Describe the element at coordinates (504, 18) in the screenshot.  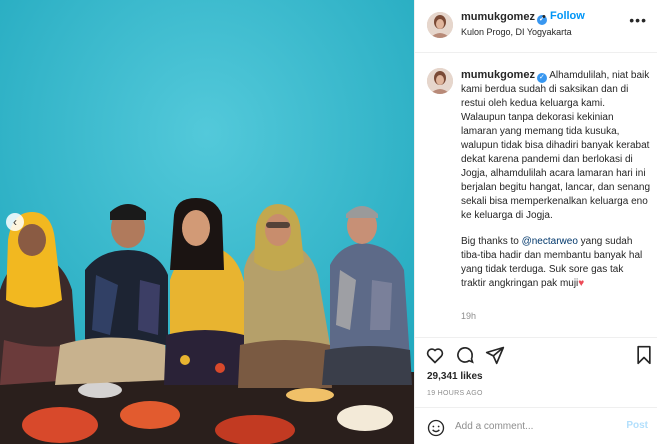
I see `post-author-username: mumukgomez ✓` at that location.